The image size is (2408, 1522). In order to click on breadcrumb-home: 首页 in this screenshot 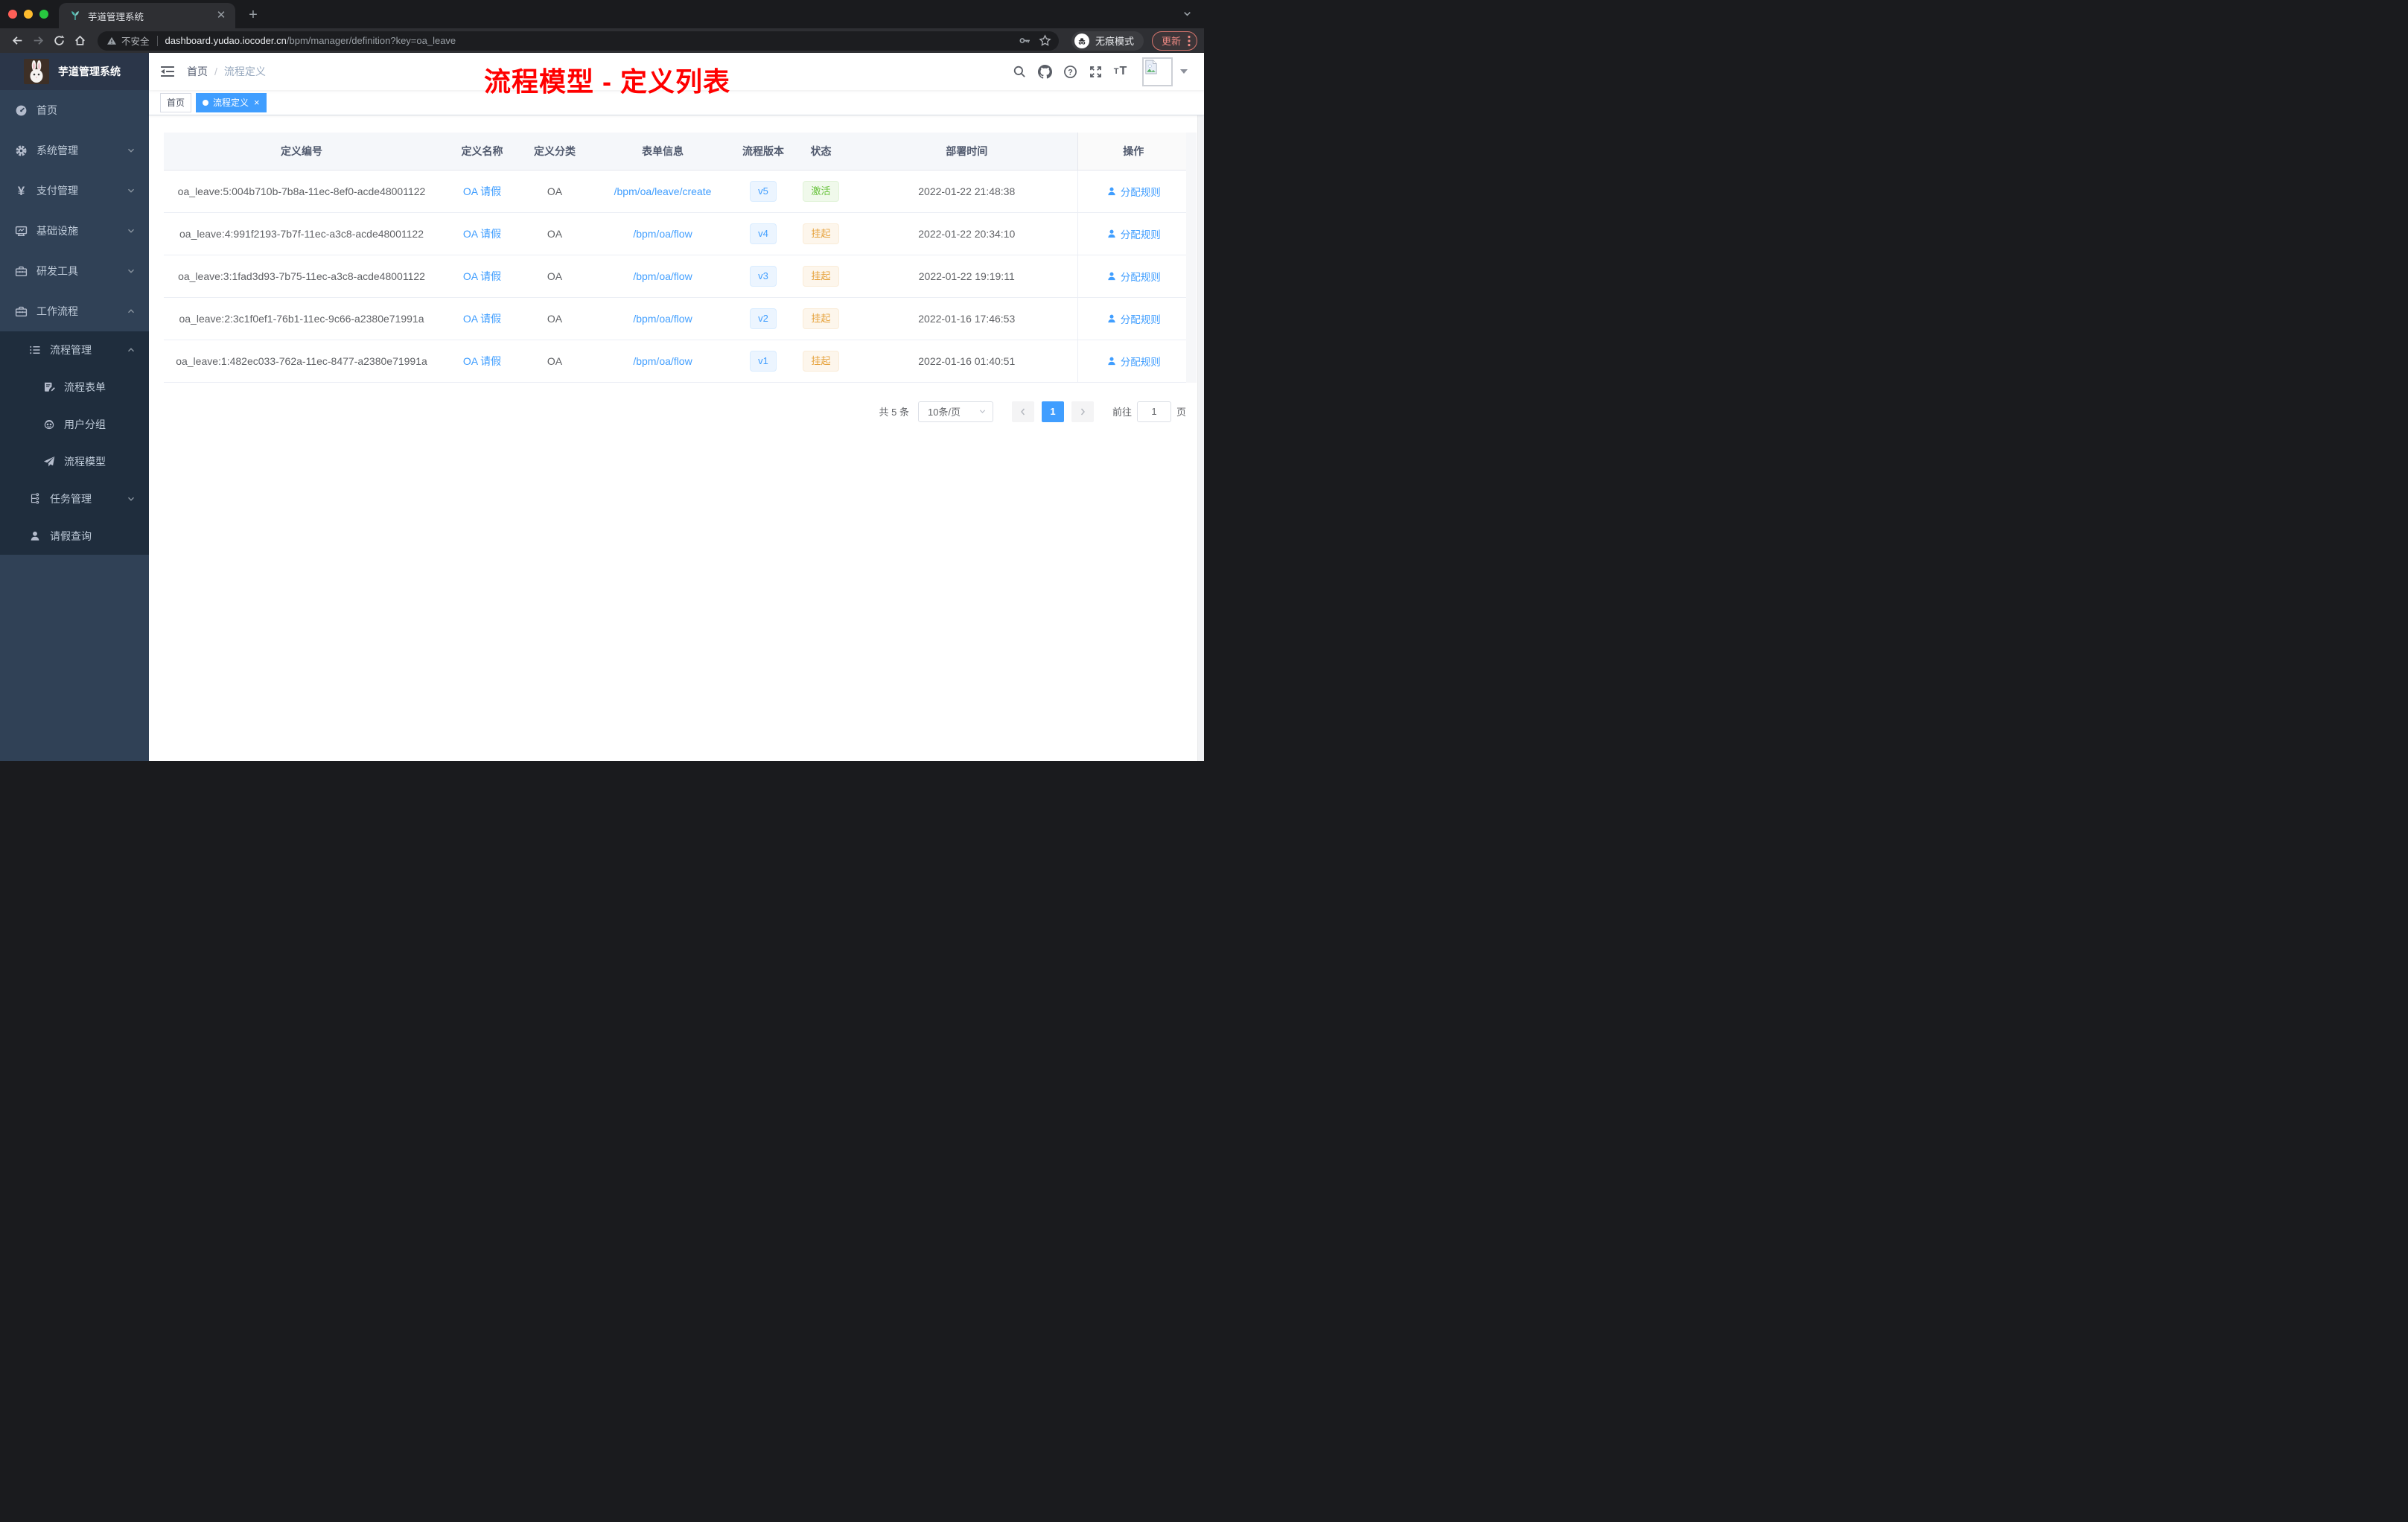, I will do `click(197, 71)`.